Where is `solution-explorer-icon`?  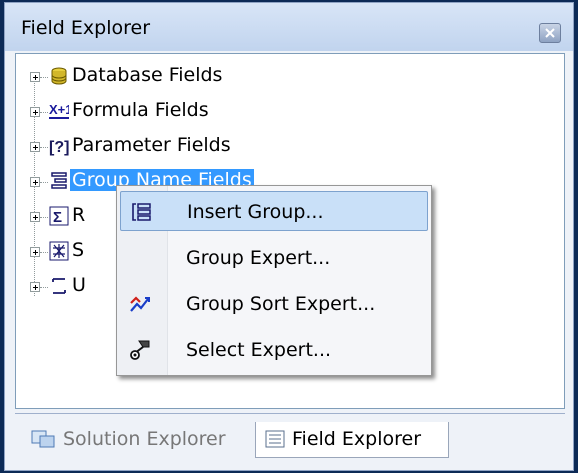
solution-explorer-icon is located at coordinates (43, 439).